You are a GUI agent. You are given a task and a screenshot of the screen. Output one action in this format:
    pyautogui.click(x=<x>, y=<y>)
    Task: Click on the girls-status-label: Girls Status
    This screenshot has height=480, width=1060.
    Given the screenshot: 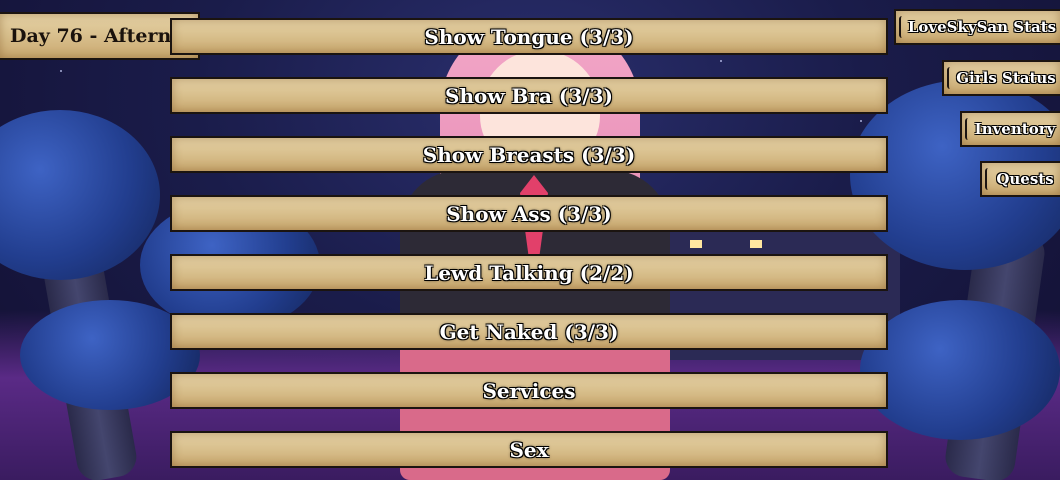 What is the action you would take?
    pyautogui.click(x=1006, y=78)
    